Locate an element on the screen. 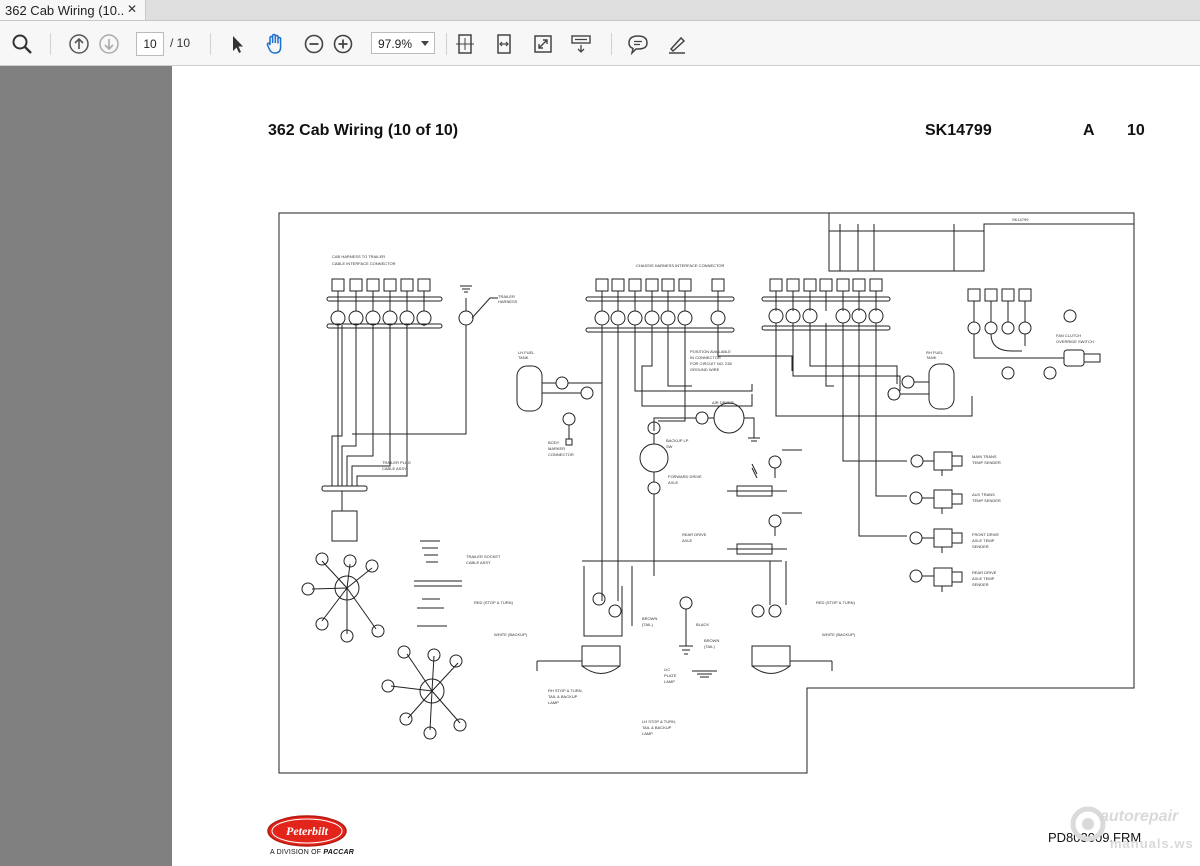 Image resolution: width=1200 pixels, height=866 pixels. logo-subtitle: A DIVISION OF PACCAR is located at coordinates (312, 852).